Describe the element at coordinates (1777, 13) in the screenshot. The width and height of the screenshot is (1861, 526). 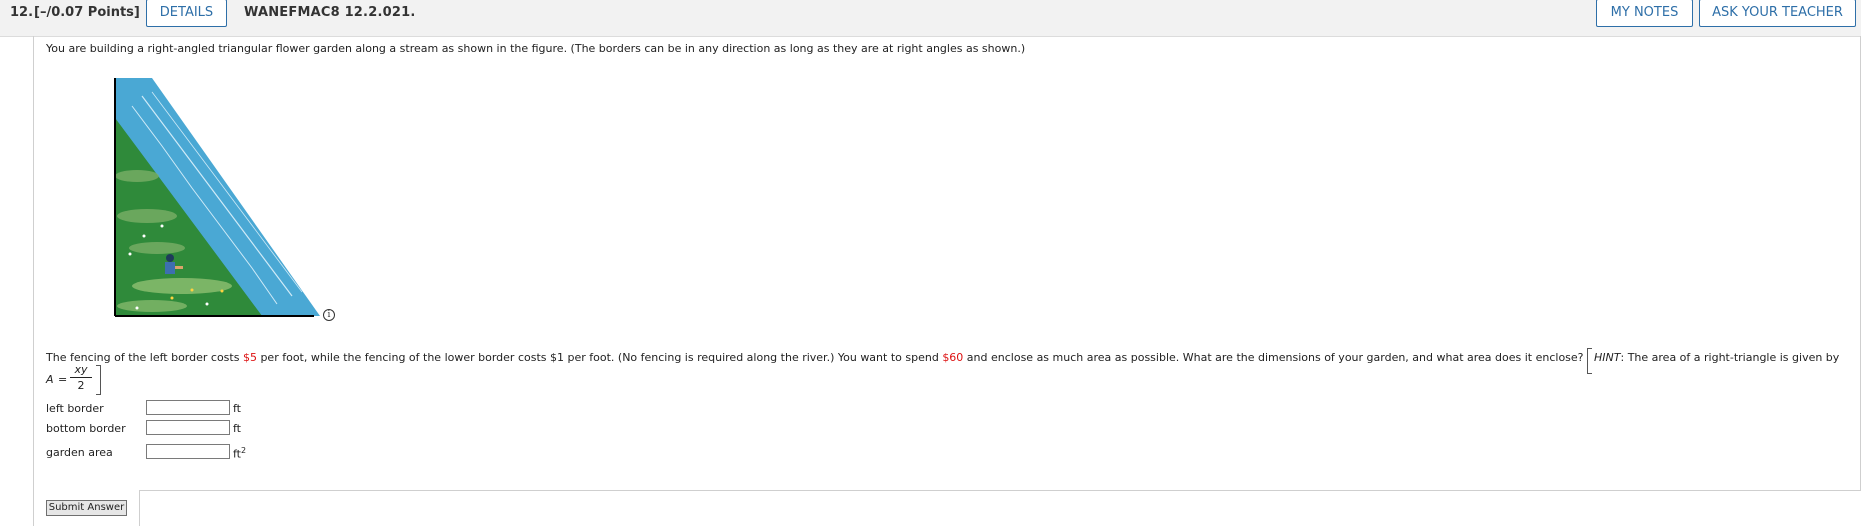
I see `ask-teacher-button: ASK YOUR TEACHER` at that location.